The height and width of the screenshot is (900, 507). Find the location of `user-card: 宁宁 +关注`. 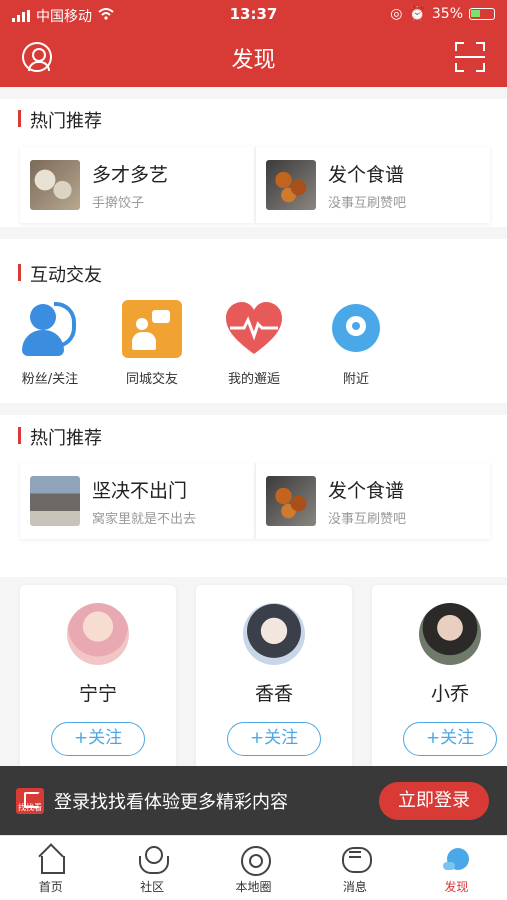

user-card: 宁宁 +关注 is located at coordinates (98, 685).